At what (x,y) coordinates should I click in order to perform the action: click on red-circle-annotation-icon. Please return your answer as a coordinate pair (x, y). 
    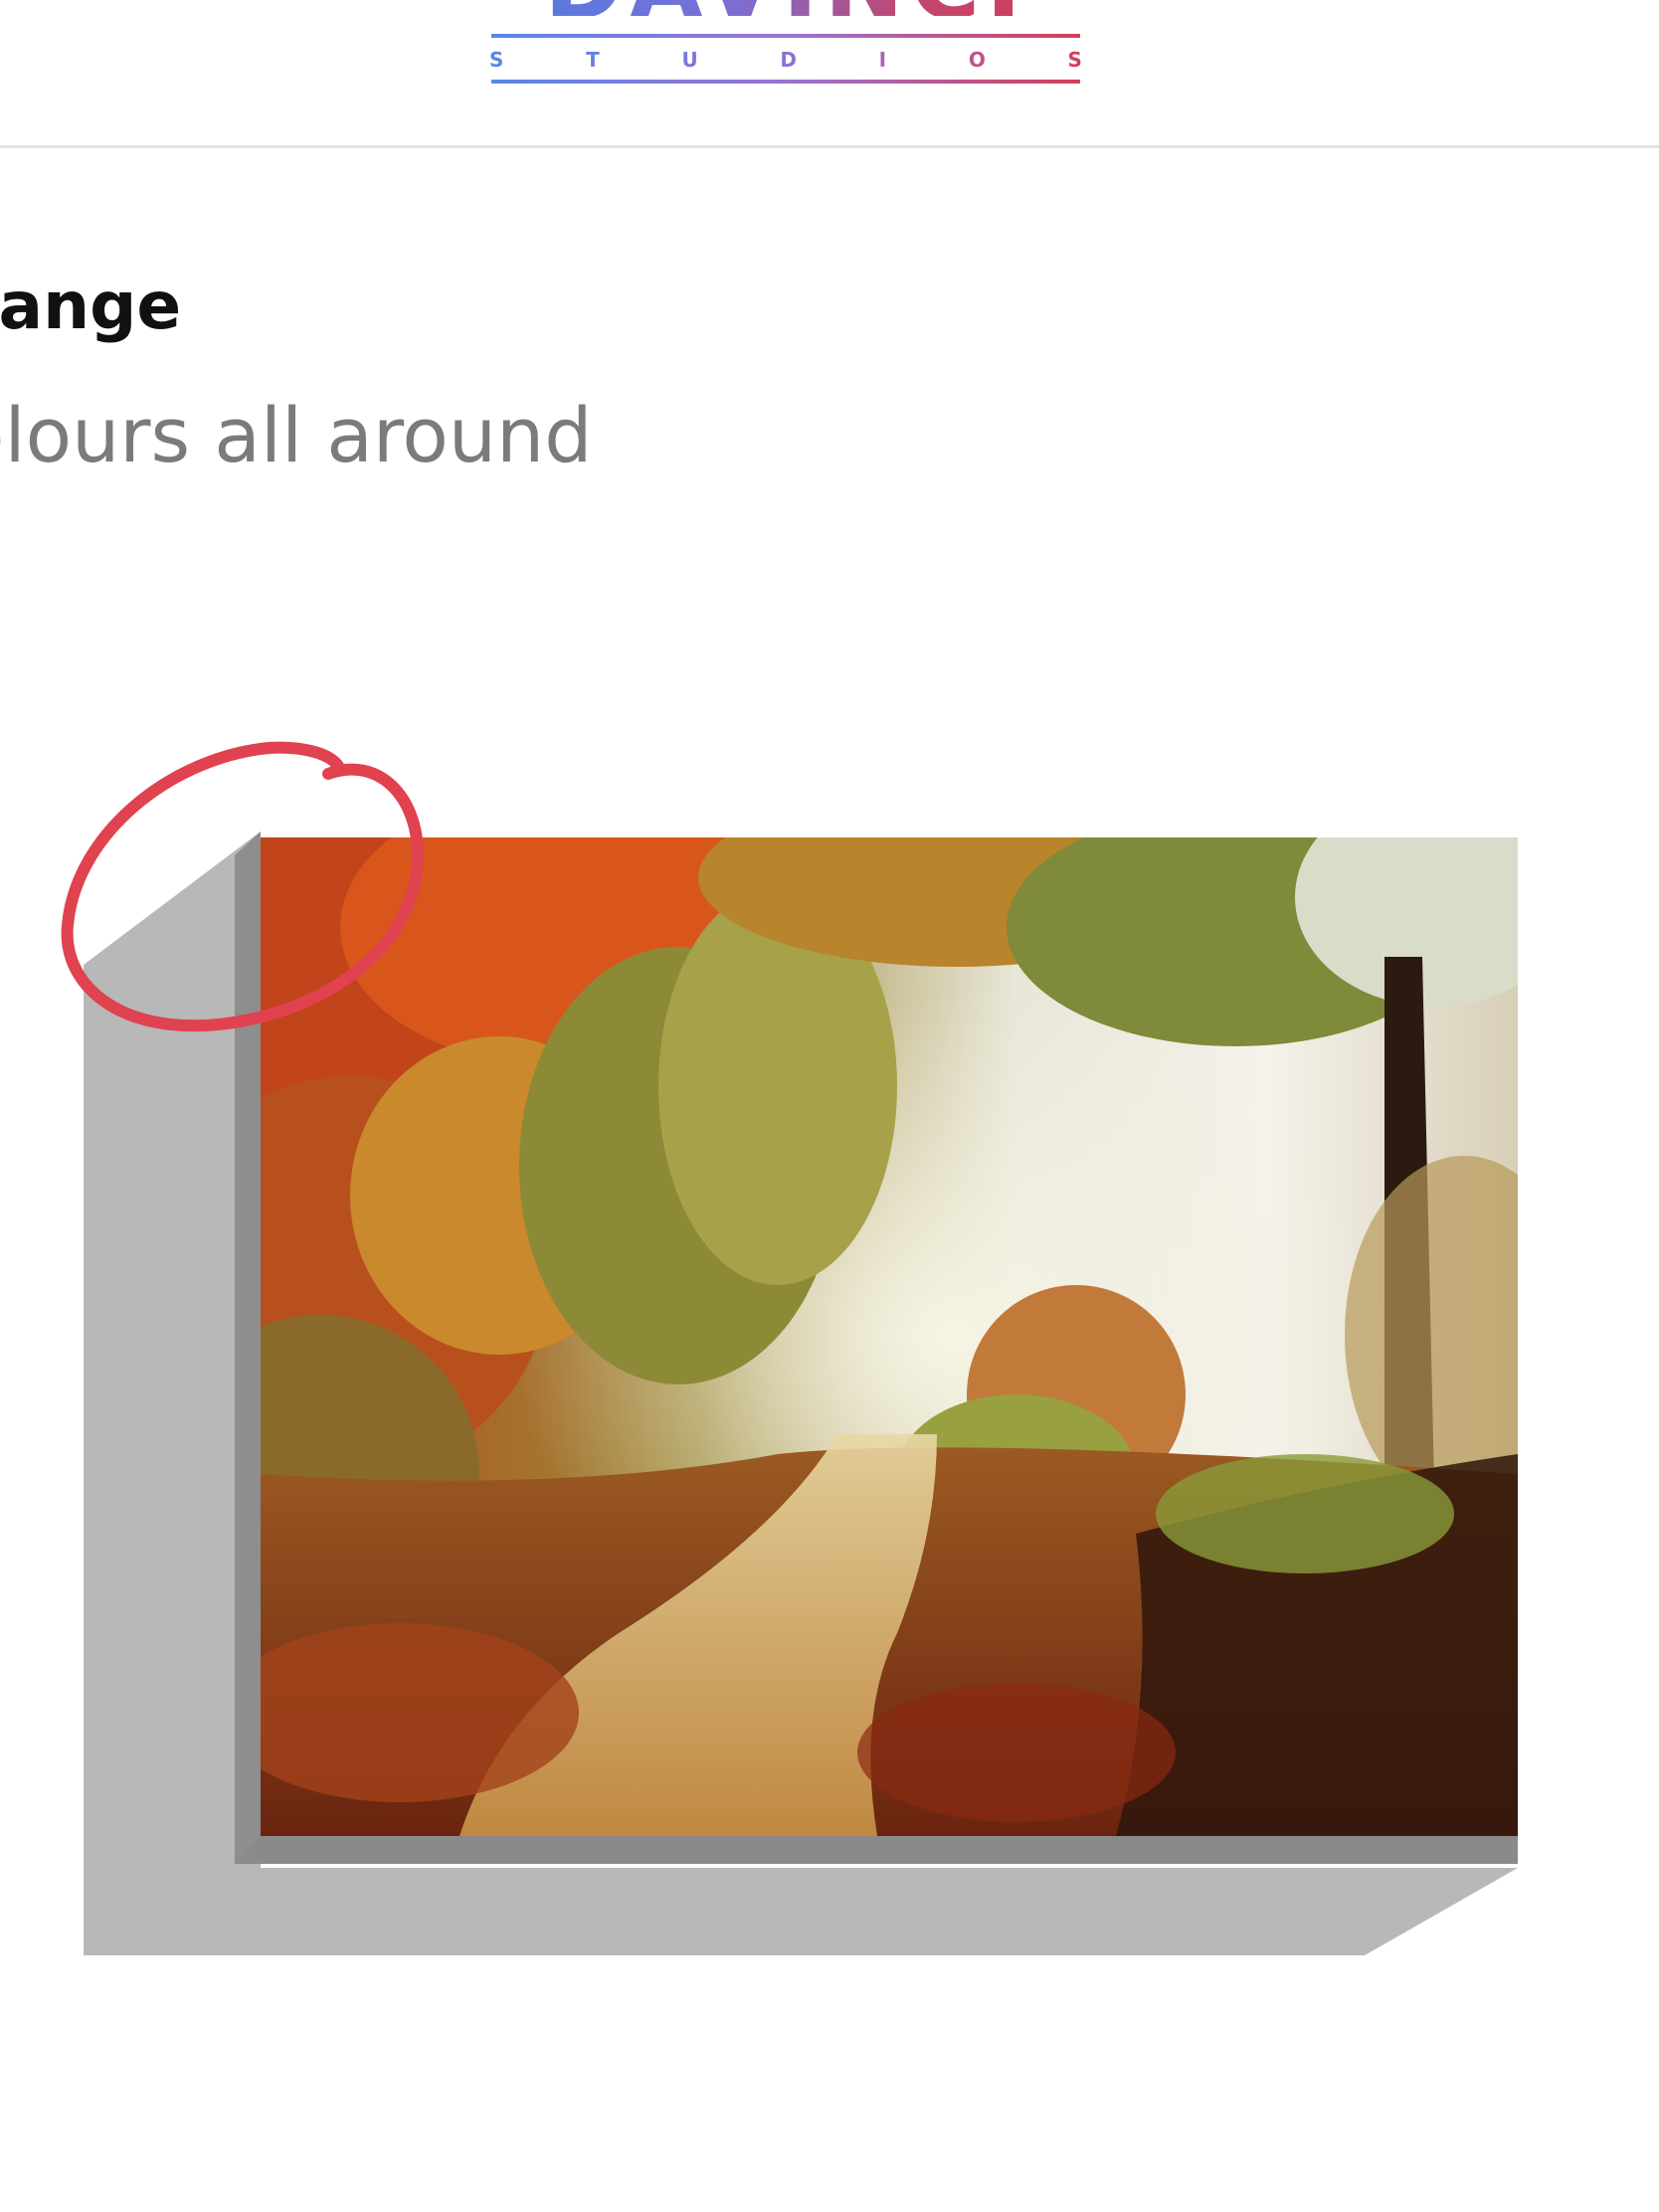
    Looking at the image, I should click on (243, 886).